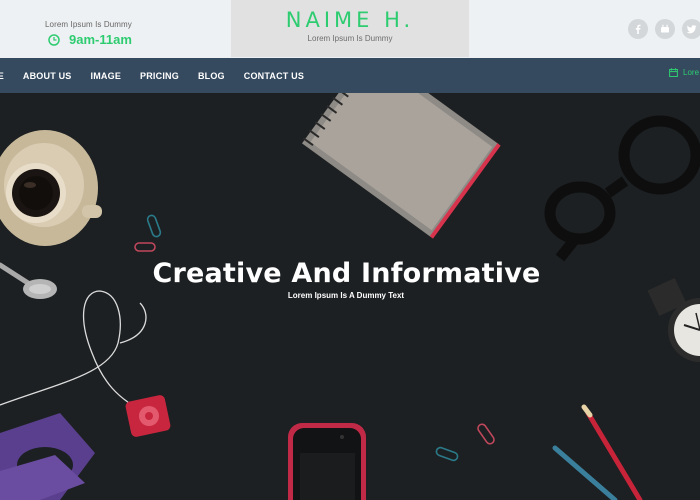  Describe the element at coordinates (401, 166) in the screenshot. I see `notebook-icon` at that location.